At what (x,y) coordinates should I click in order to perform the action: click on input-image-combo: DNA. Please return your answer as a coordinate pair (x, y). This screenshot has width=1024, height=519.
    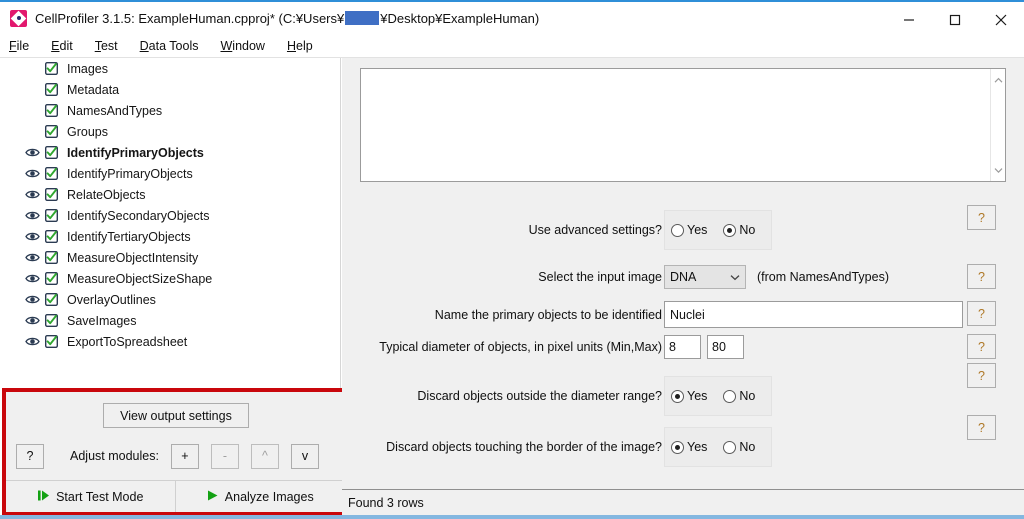
    Looking at the image, I should click on (705, 277).